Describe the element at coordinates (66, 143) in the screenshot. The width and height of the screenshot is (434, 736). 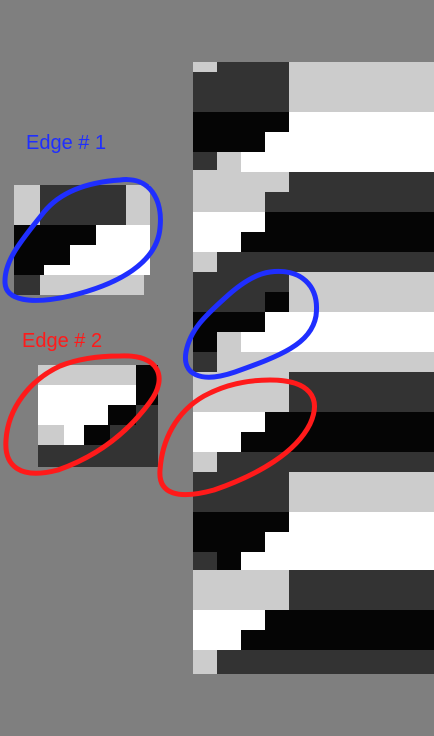
I see `edge-1-label: Edge # 1` at that location.